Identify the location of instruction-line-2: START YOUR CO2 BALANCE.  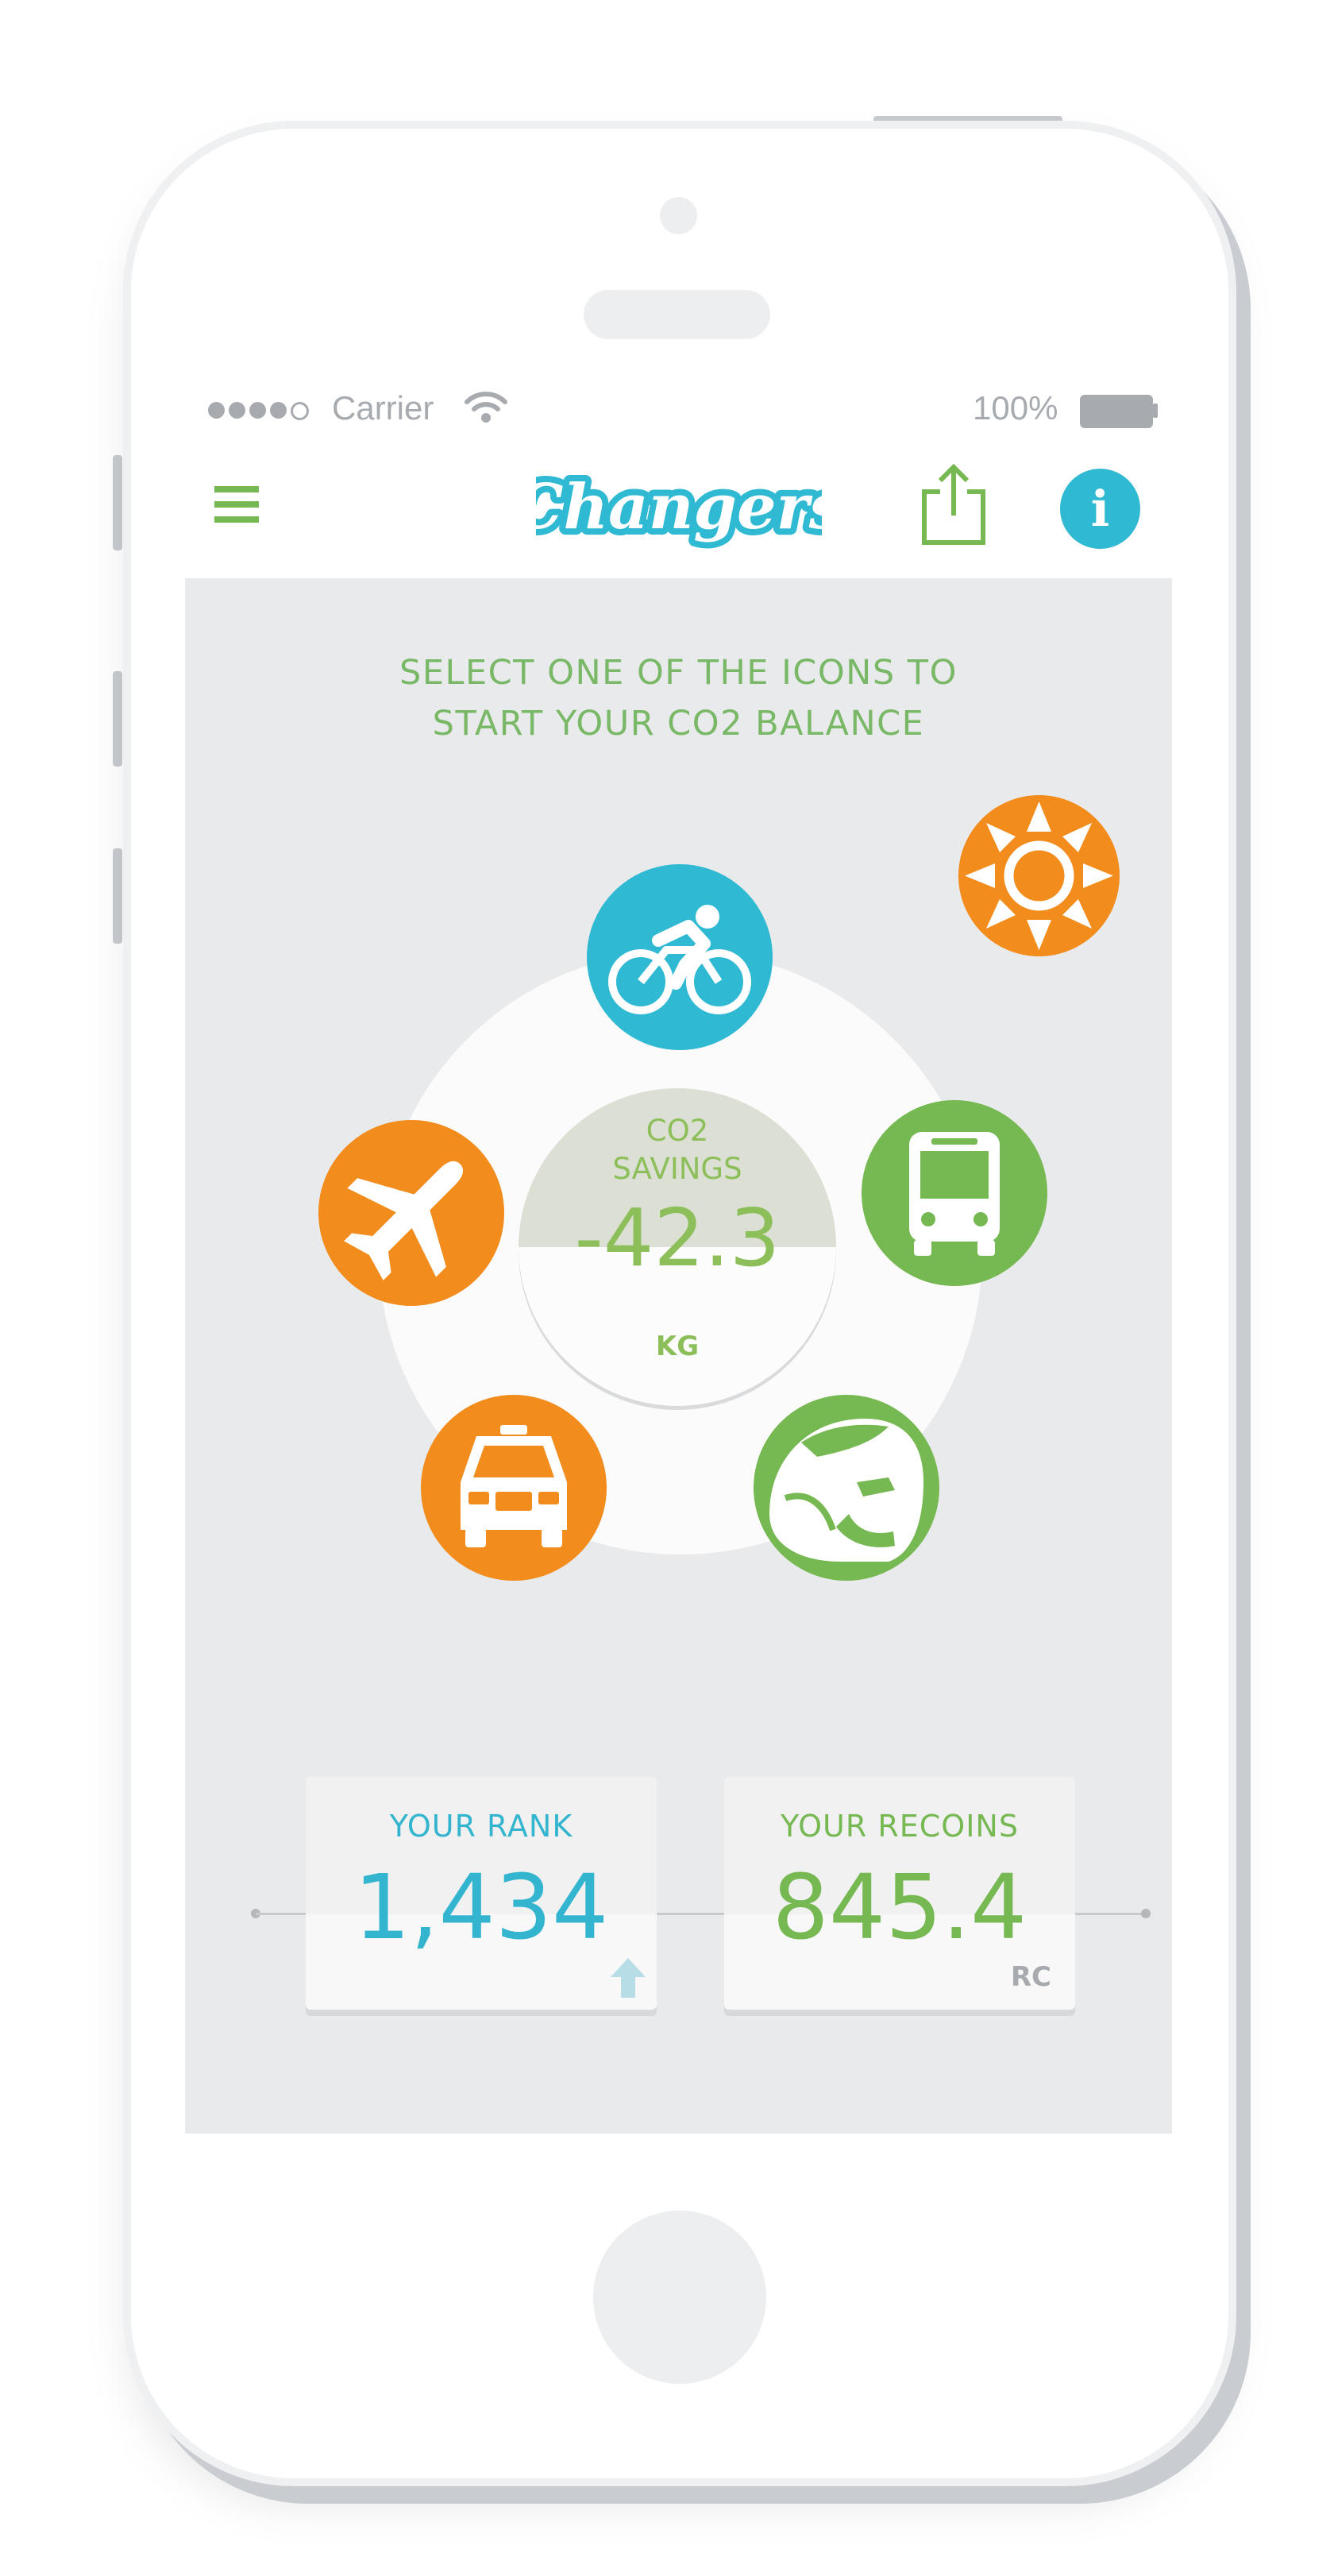
(678, 723).